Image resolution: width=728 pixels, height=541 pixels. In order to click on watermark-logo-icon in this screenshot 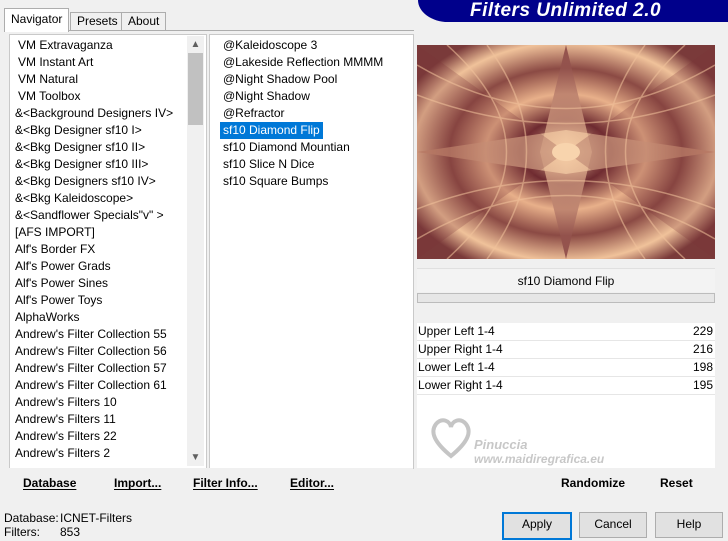, I will do `click(451, 437)`.